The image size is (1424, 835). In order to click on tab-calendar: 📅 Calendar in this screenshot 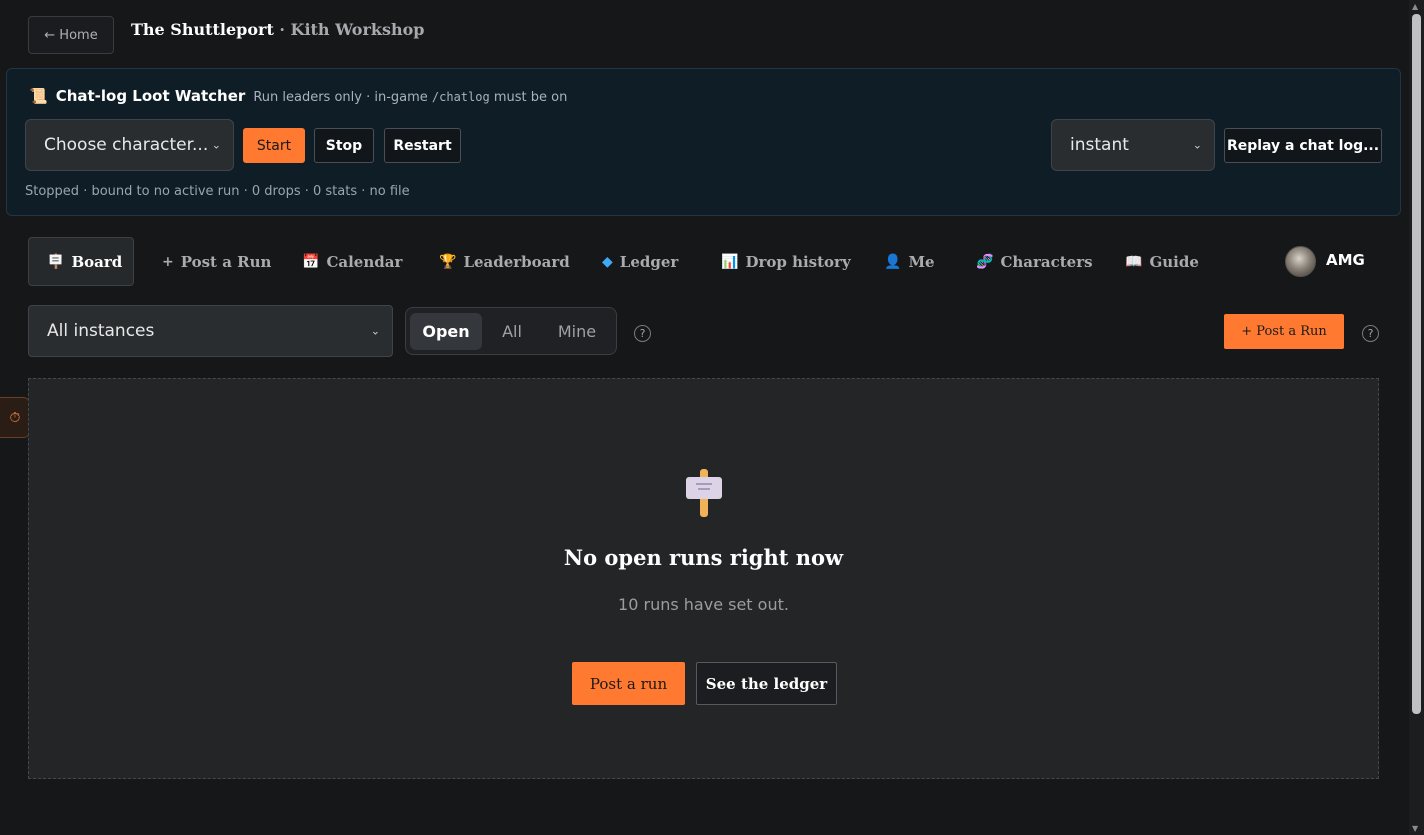, I will do `click(352, 261)`.